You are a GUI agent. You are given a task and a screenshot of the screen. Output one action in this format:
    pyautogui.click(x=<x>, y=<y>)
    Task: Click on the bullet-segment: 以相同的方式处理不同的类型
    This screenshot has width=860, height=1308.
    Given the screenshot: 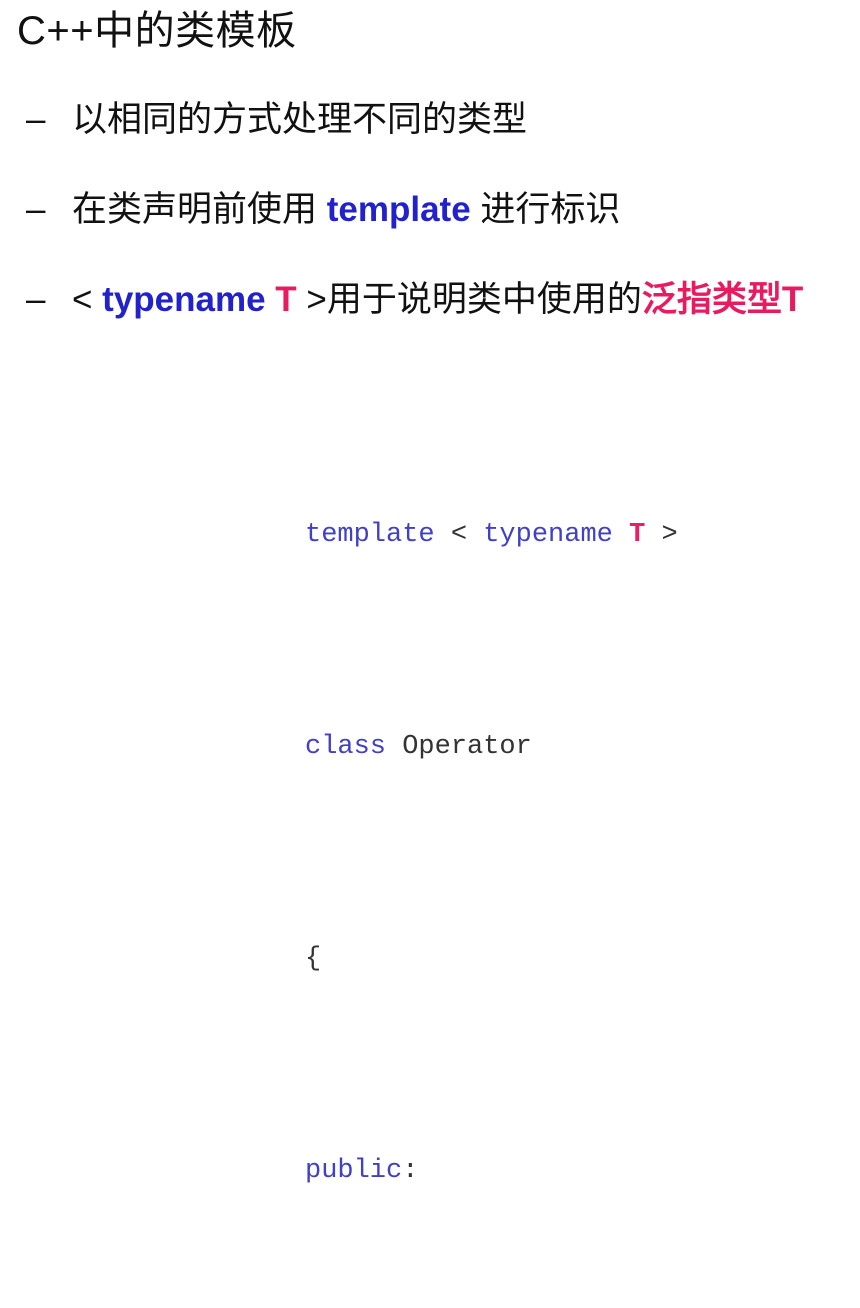 What is the action you would take?
    pyautogui.click(x=300, y=119)
    